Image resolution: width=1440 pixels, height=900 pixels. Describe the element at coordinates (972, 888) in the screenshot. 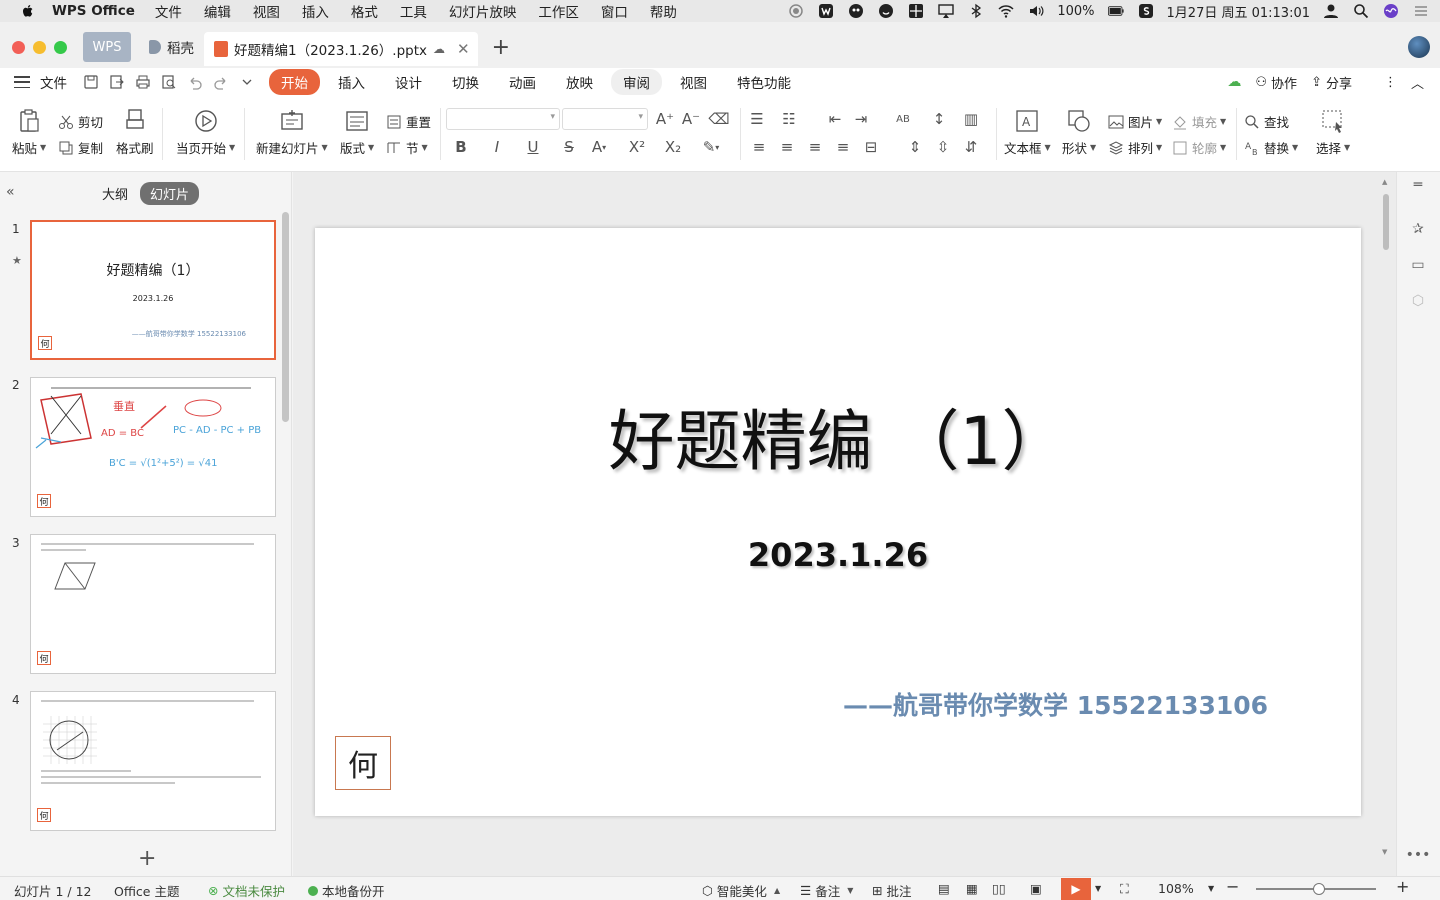

I see `slide-sorter-icon: ▦` at that location.